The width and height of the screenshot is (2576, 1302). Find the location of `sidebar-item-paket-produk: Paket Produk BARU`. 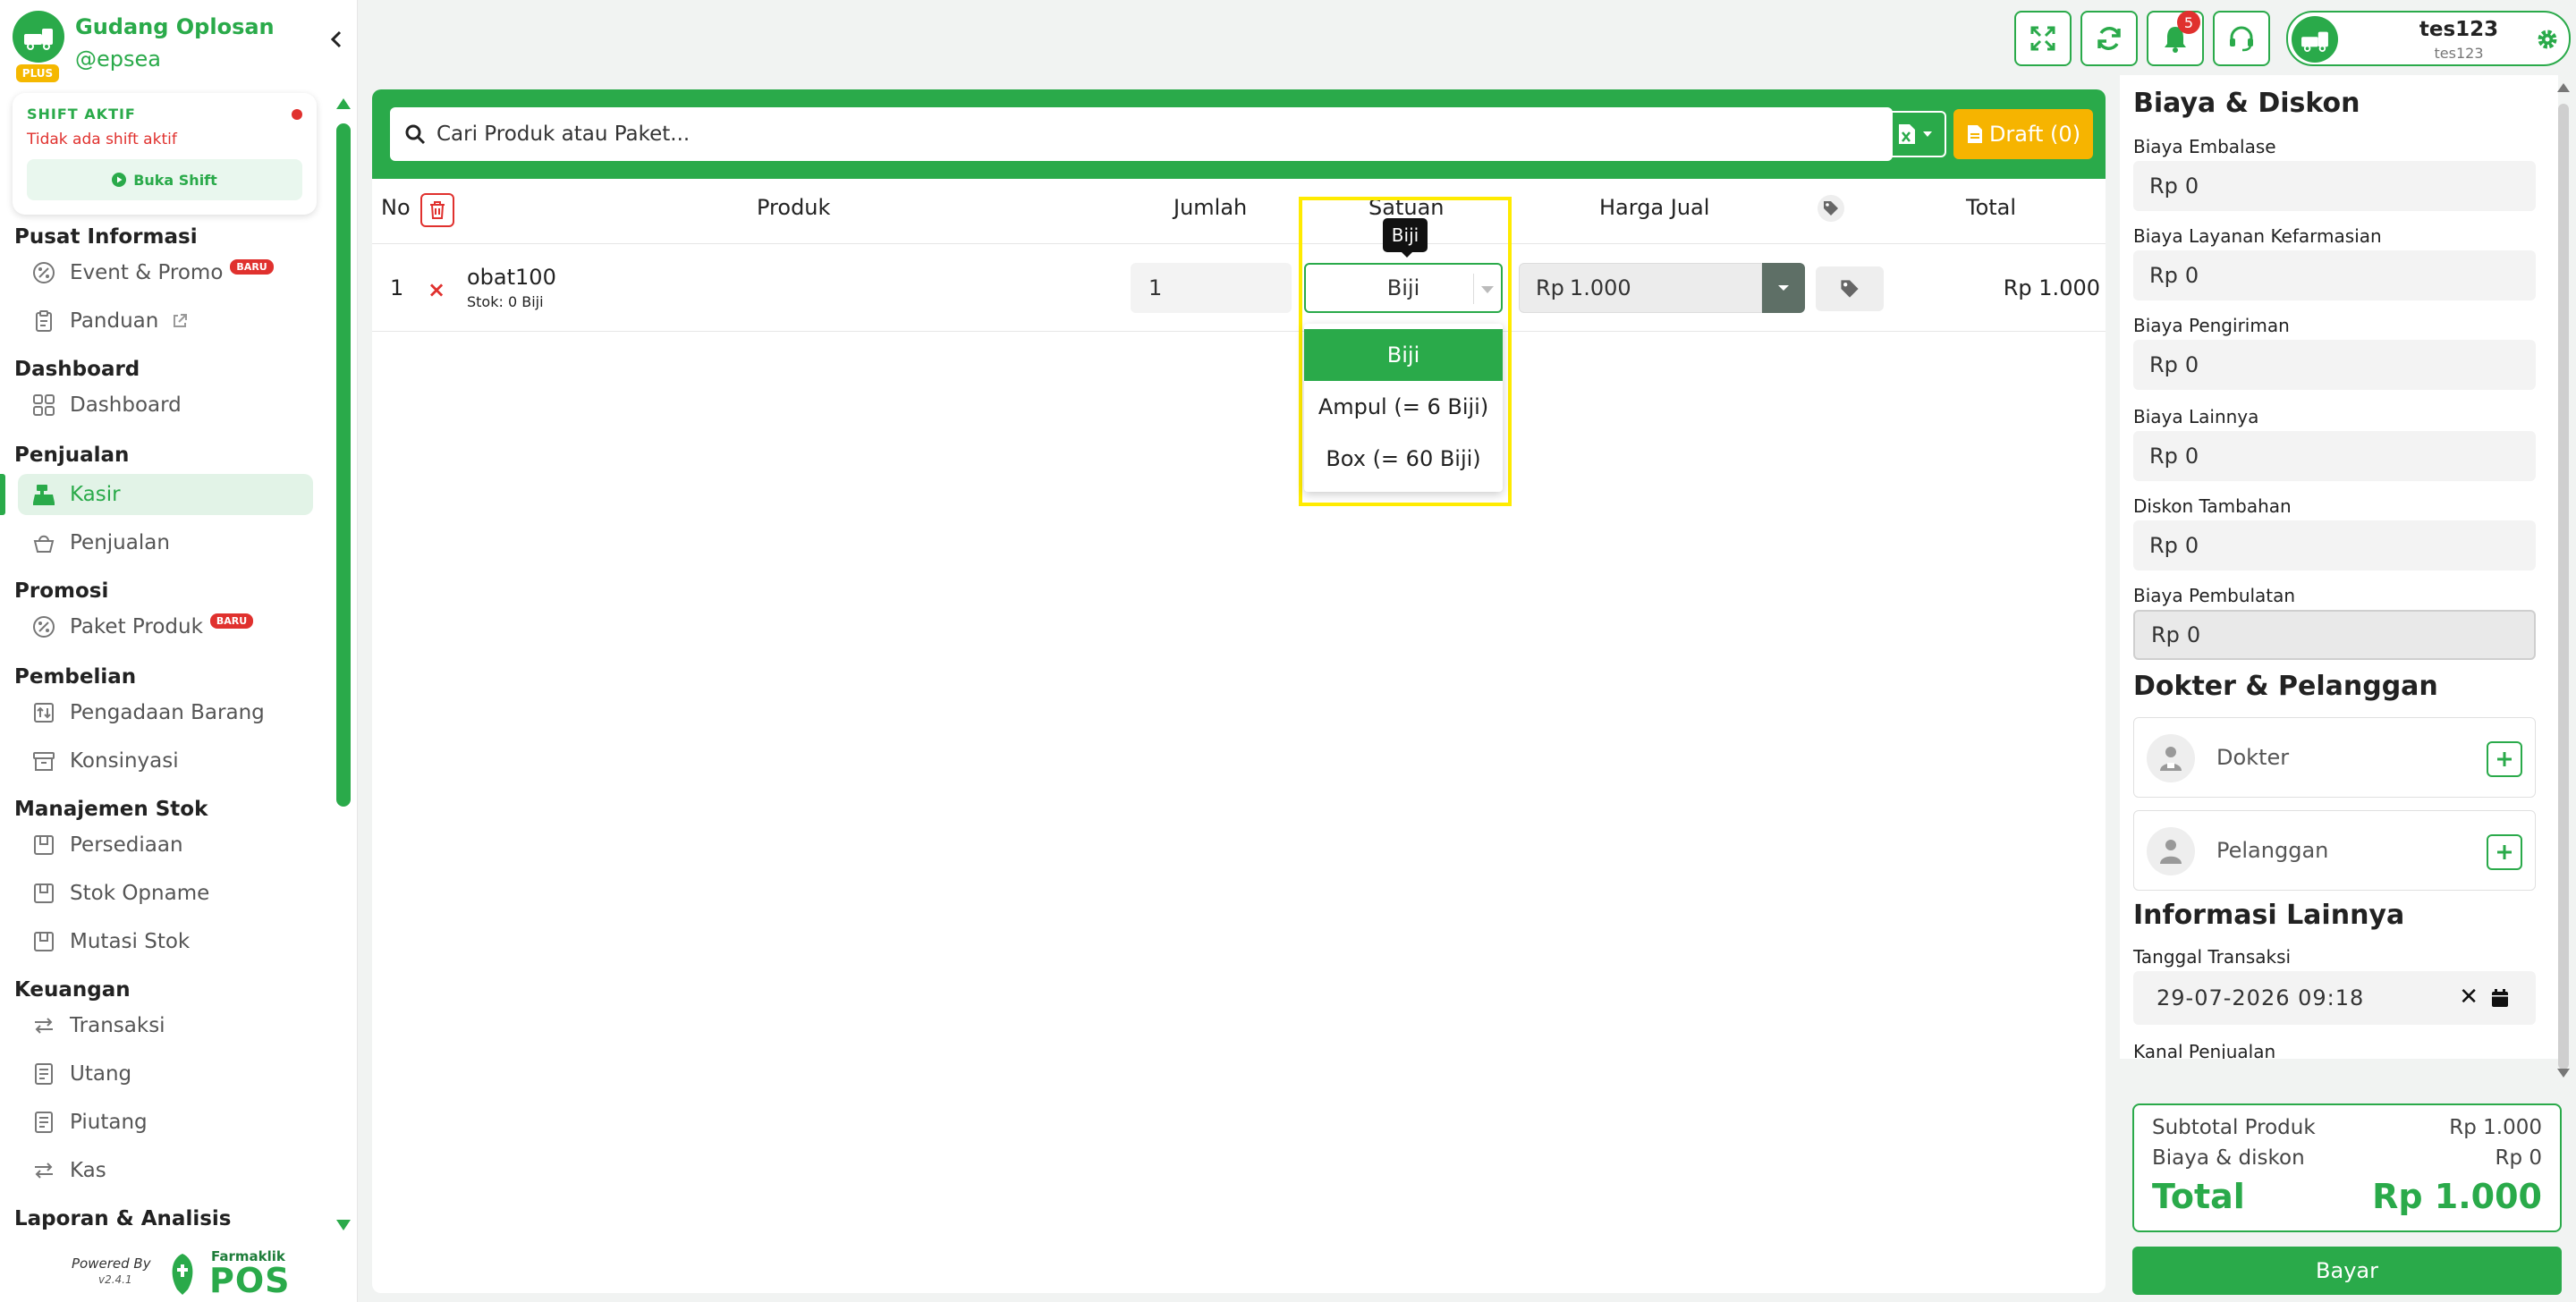

sidebar-item-paket-produk: Paket Produk BARU is located at coordinates (165, 626).